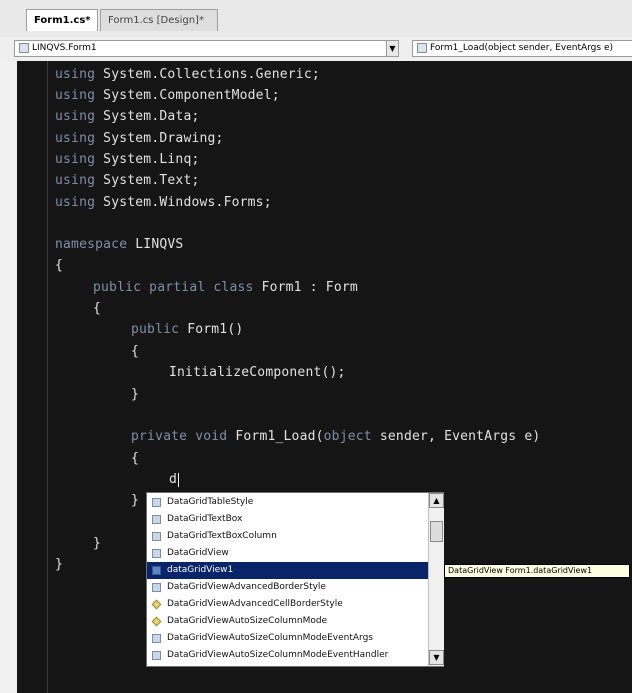 The height and width of the screenshot is (693, 632). What do you see at coordinates (119, 244) in the screenshot?
I see `code-line-namespace: namespace LINQVS` at bounding box center [119, 244].